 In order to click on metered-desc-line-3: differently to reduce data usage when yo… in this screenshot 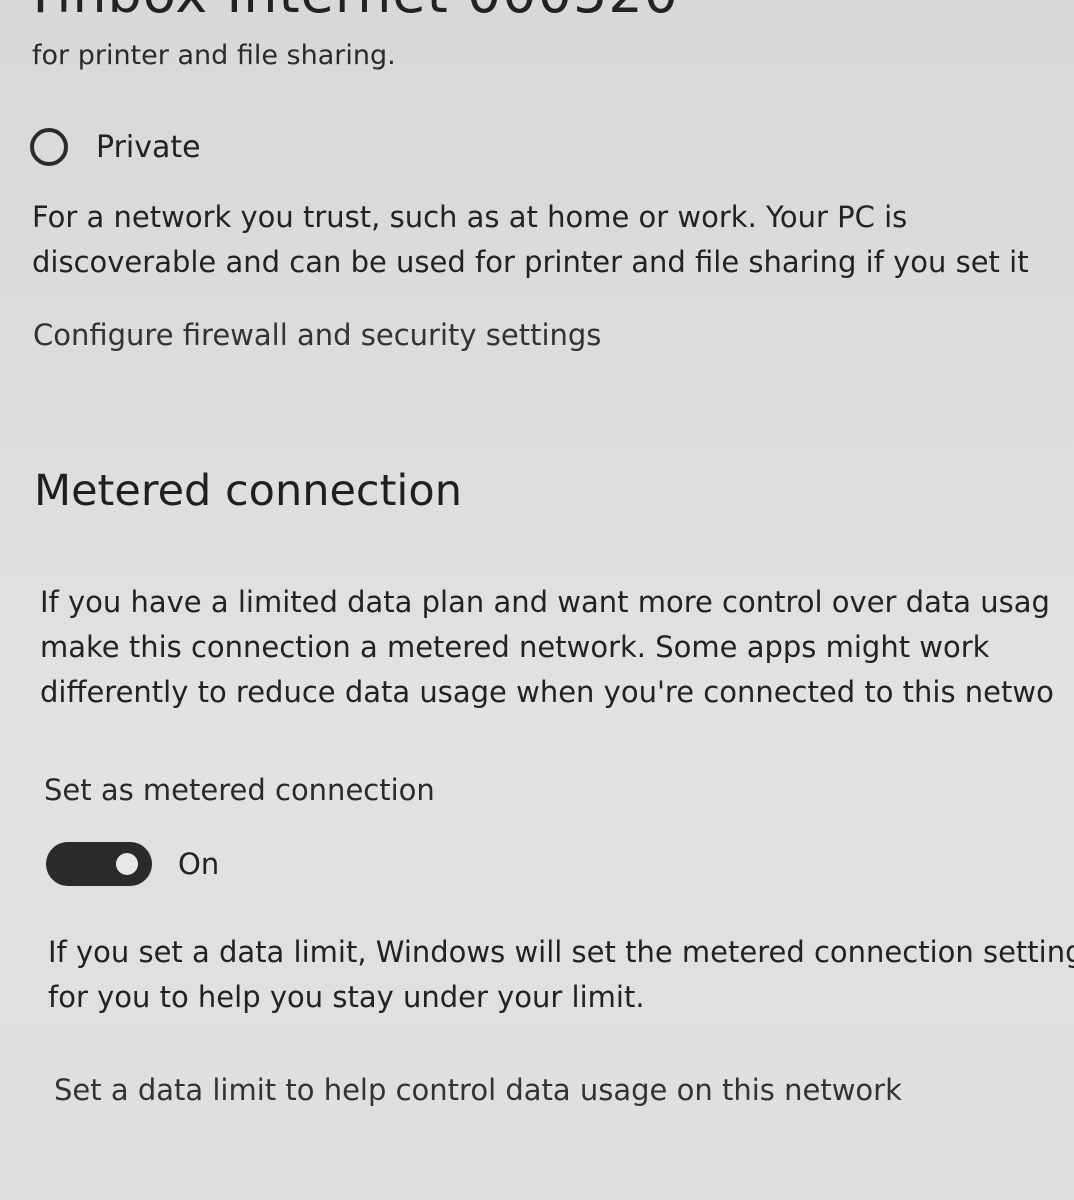, I will do `click(547, 692)`.